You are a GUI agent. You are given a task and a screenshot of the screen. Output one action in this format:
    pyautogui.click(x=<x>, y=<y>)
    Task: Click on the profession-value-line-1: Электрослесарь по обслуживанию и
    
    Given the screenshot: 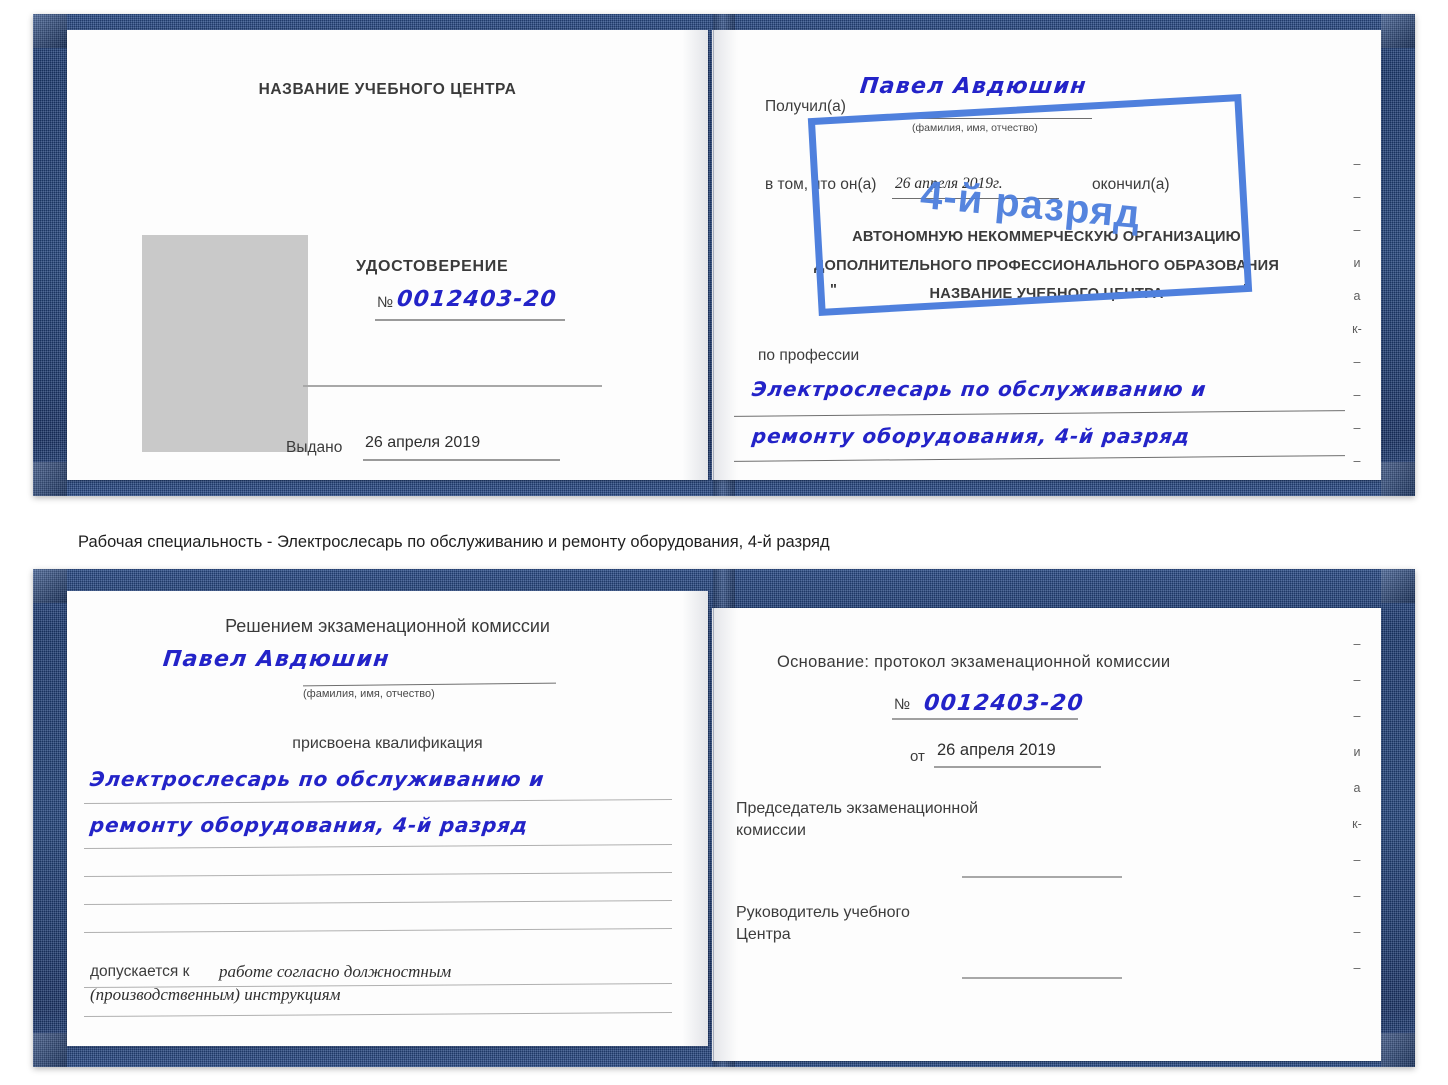 What is the action you would take?
    pyautogui.click(x=979, y=389)
    